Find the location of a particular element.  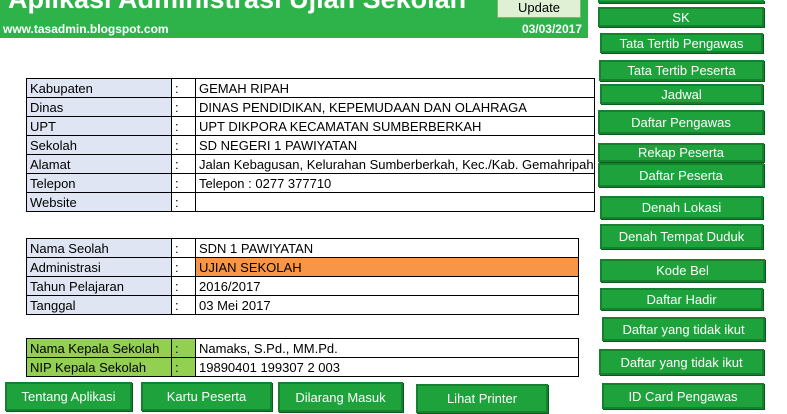

table-row: Telepon : Telepon : 0277 377710 is located at coordinates (310, 183).